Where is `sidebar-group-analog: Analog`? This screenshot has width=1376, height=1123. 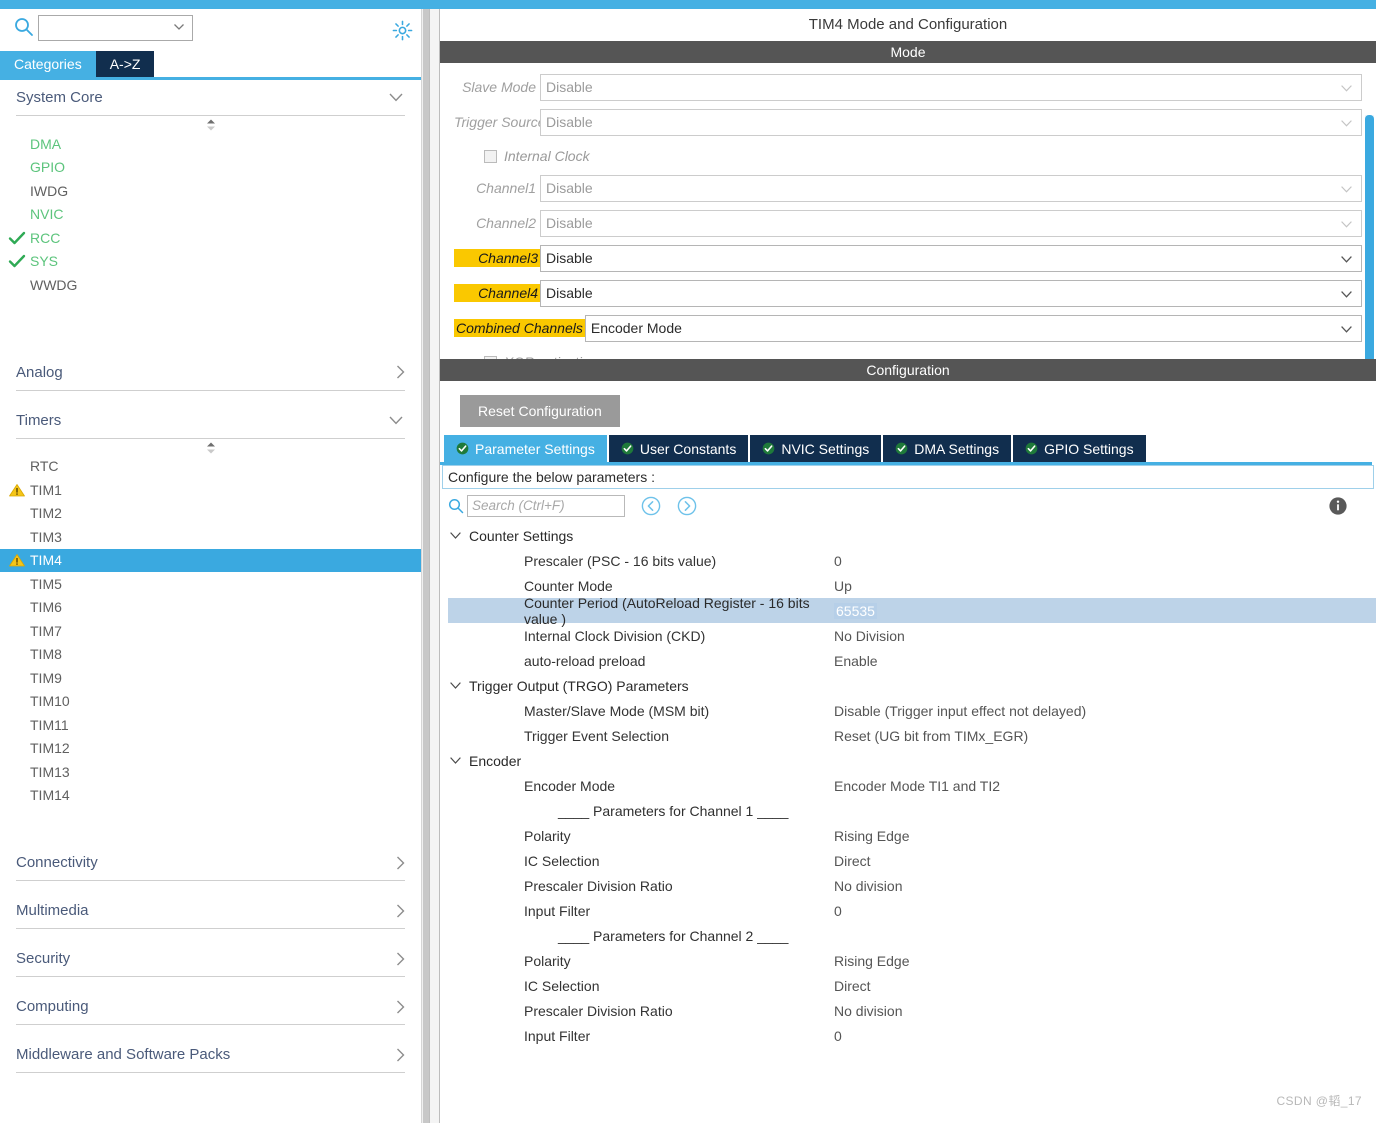 sidebar-group-analog: Analog is located at coordinates (210, 373).